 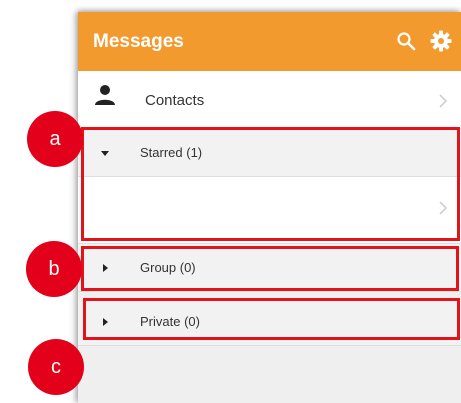 What do you see at coordinates (175, 100) in the screenshot?
I see `contacts-label: Contacts` at bounding box center [175, 100].